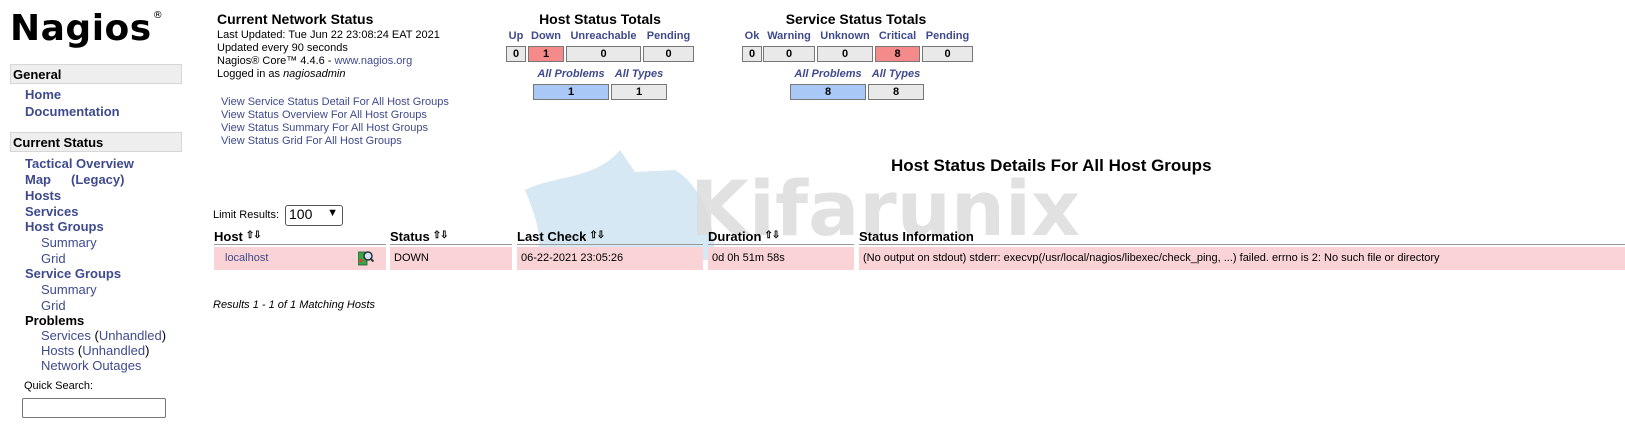 Image resolution: width=1625 pixels, height=426 pixels. What do you see at coordinates (603, 54) in the screenshot?
I see `host-count-unreachable: 0` at bounding box center [603, 54].